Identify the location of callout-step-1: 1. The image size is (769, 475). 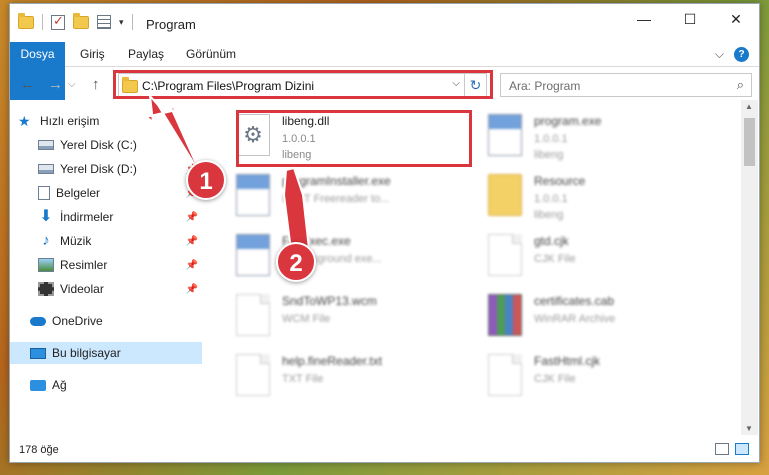
(206, 180).